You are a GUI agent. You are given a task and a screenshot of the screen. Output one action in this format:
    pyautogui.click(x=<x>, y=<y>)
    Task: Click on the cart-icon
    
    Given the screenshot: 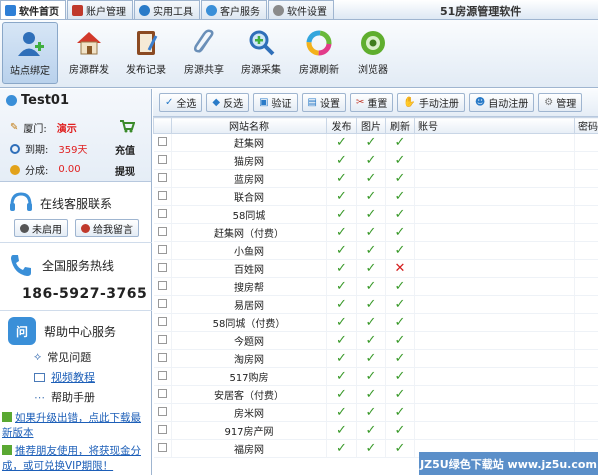 What is the action you would take?
    pyautogui.click(x=127, y=127)
    